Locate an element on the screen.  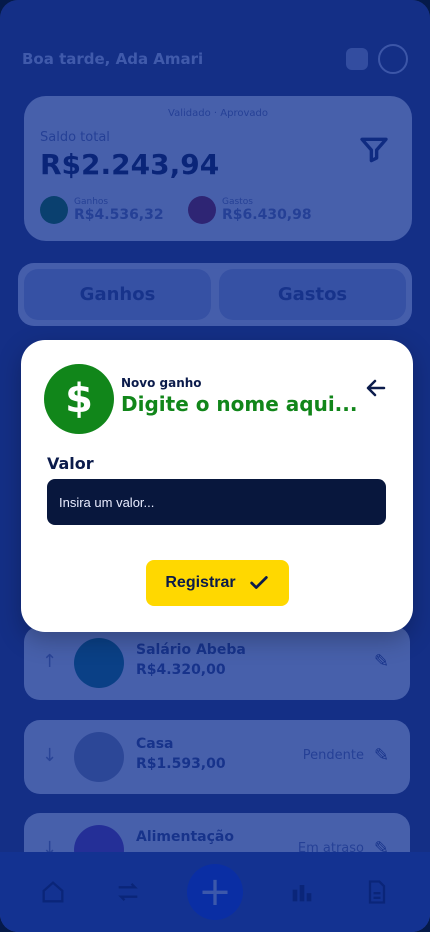
gastos-stat: Gastos R$6.430,98 is located at coordinates (250, 210).